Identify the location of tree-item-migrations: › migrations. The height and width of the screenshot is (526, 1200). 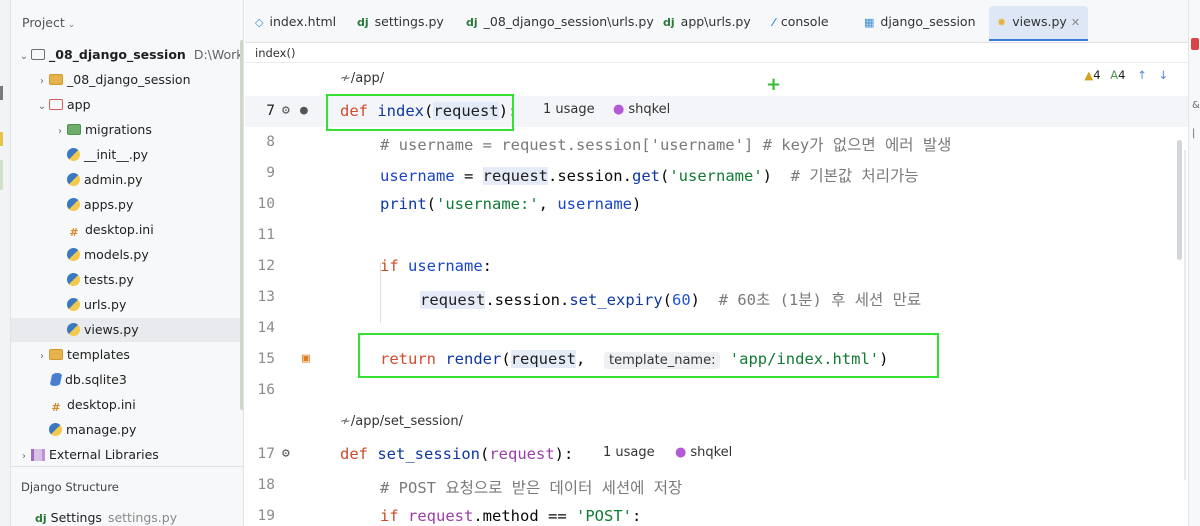
(127, 130).